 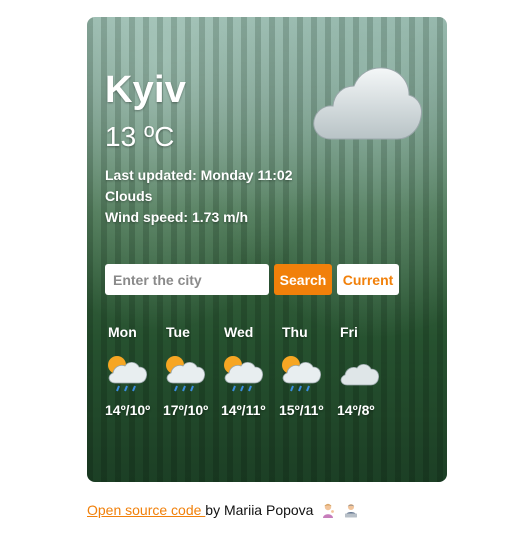 What do you see at coordinates (122, 332) in the screenshot?
I see `forecast-day-name: Mon` at bounding box center [122, 332].